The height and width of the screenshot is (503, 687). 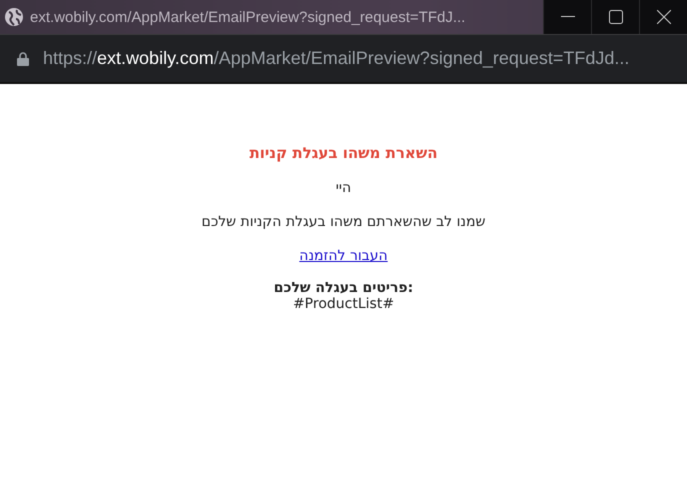 I want to click on email-heading: השארת משהו בעגלת קניות, so click(x=343, y=153).